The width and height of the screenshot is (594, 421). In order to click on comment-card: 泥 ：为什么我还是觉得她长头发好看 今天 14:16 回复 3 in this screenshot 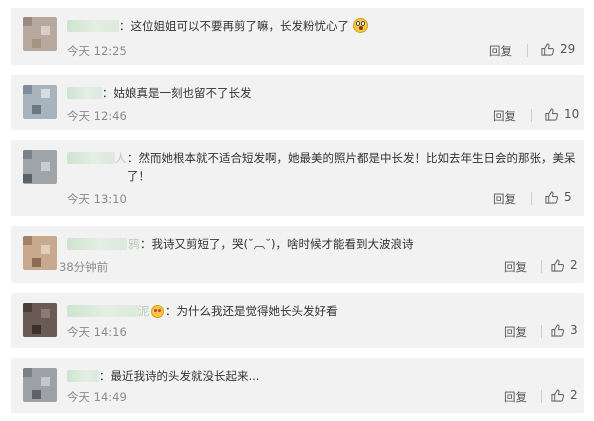, I will do `click(297, 320)`.